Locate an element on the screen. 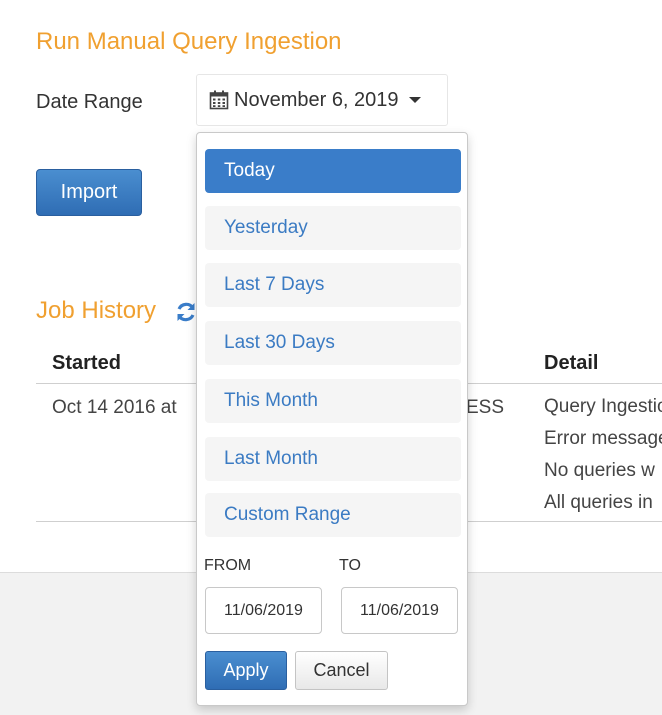 Image resolution: width=662 pixels, height=715 pixels. detail-line: No queries w is located at coordinates (599, 470).